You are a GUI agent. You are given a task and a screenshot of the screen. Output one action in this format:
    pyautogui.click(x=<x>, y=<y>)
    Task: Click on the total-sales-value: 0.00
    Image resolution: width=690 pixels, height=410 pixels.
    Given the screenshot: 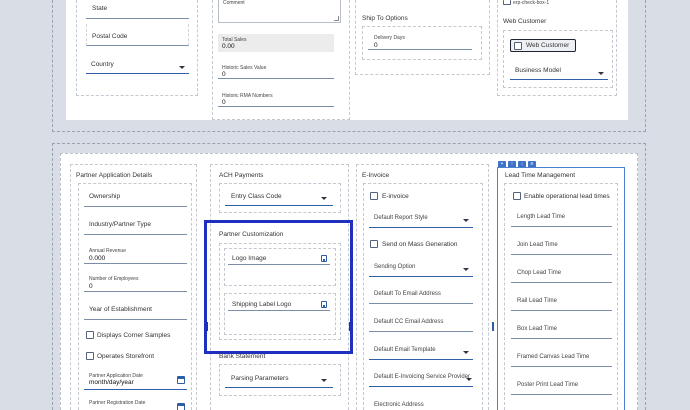 What is the action you would take?
    pyautogui.click(x=228, y=46)
    